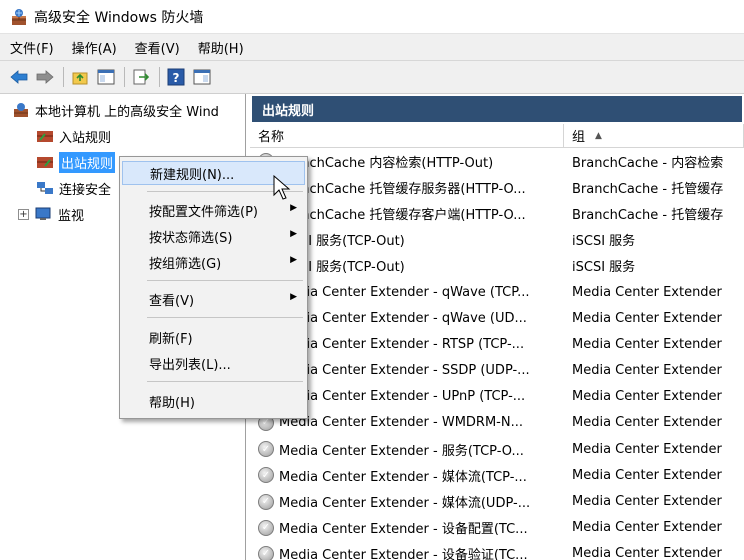  What do you see at coordinates (225, 381) in the screenshot?
I see `menu-separator` at bounding box center [225, 381].